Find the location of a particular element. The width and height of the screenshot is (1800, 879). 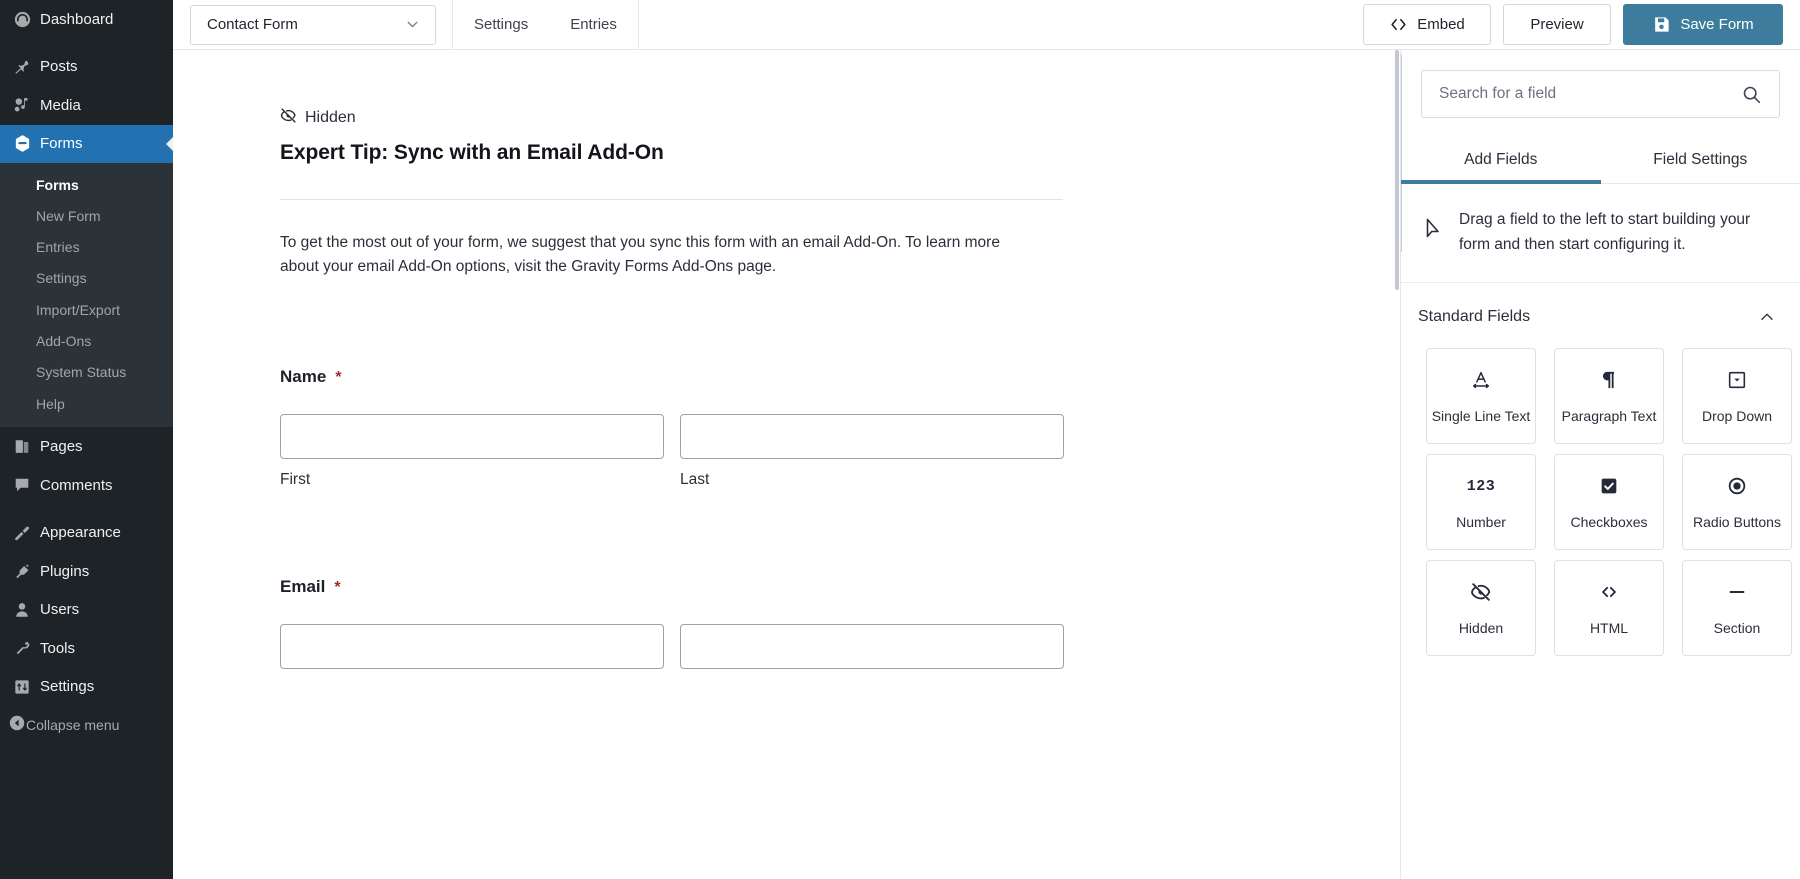

search-icon is located at coordinates (1751, 94).